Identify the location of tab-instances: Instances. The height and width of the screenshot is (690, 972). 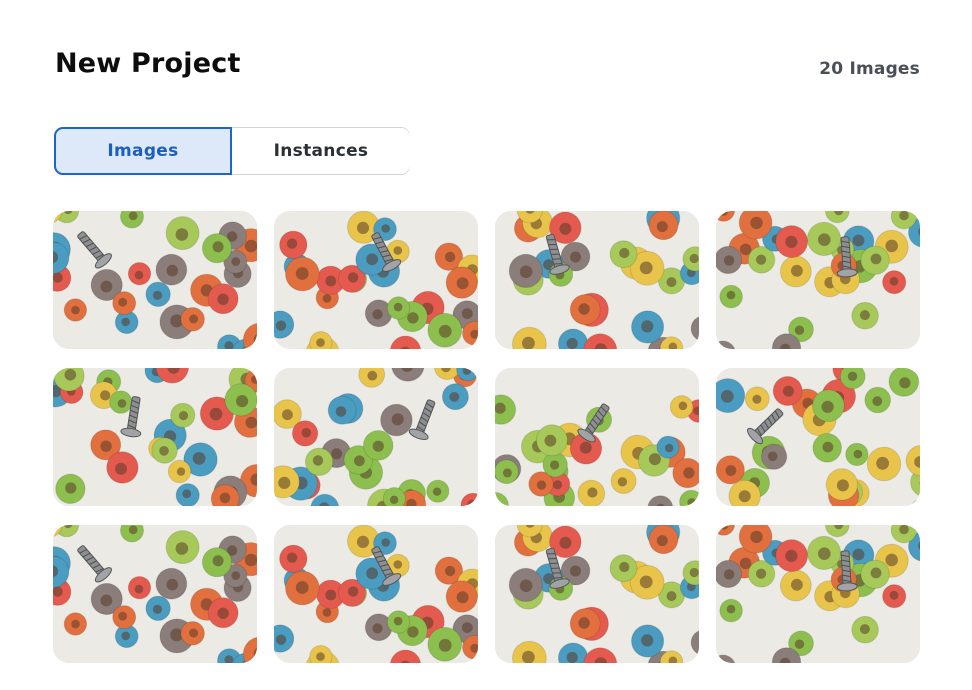
(321, 151).